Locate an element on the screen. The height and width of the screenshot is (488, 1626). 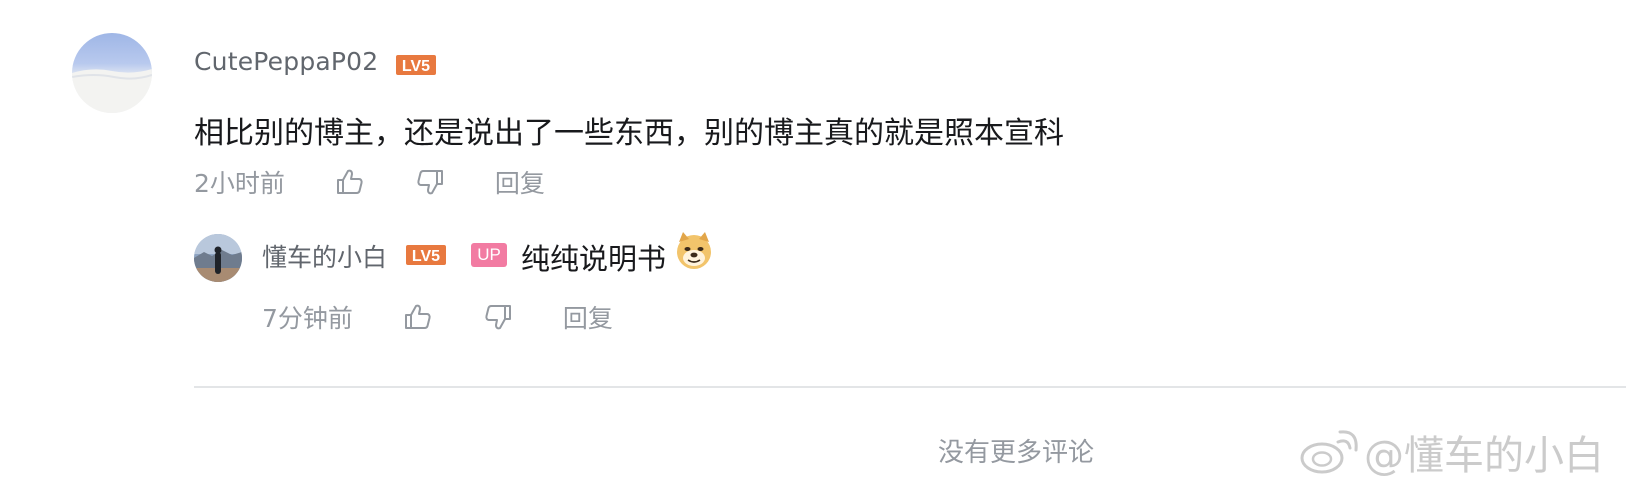
commenter-username: CutePeppaP02 is located at coordinates (286, 61).